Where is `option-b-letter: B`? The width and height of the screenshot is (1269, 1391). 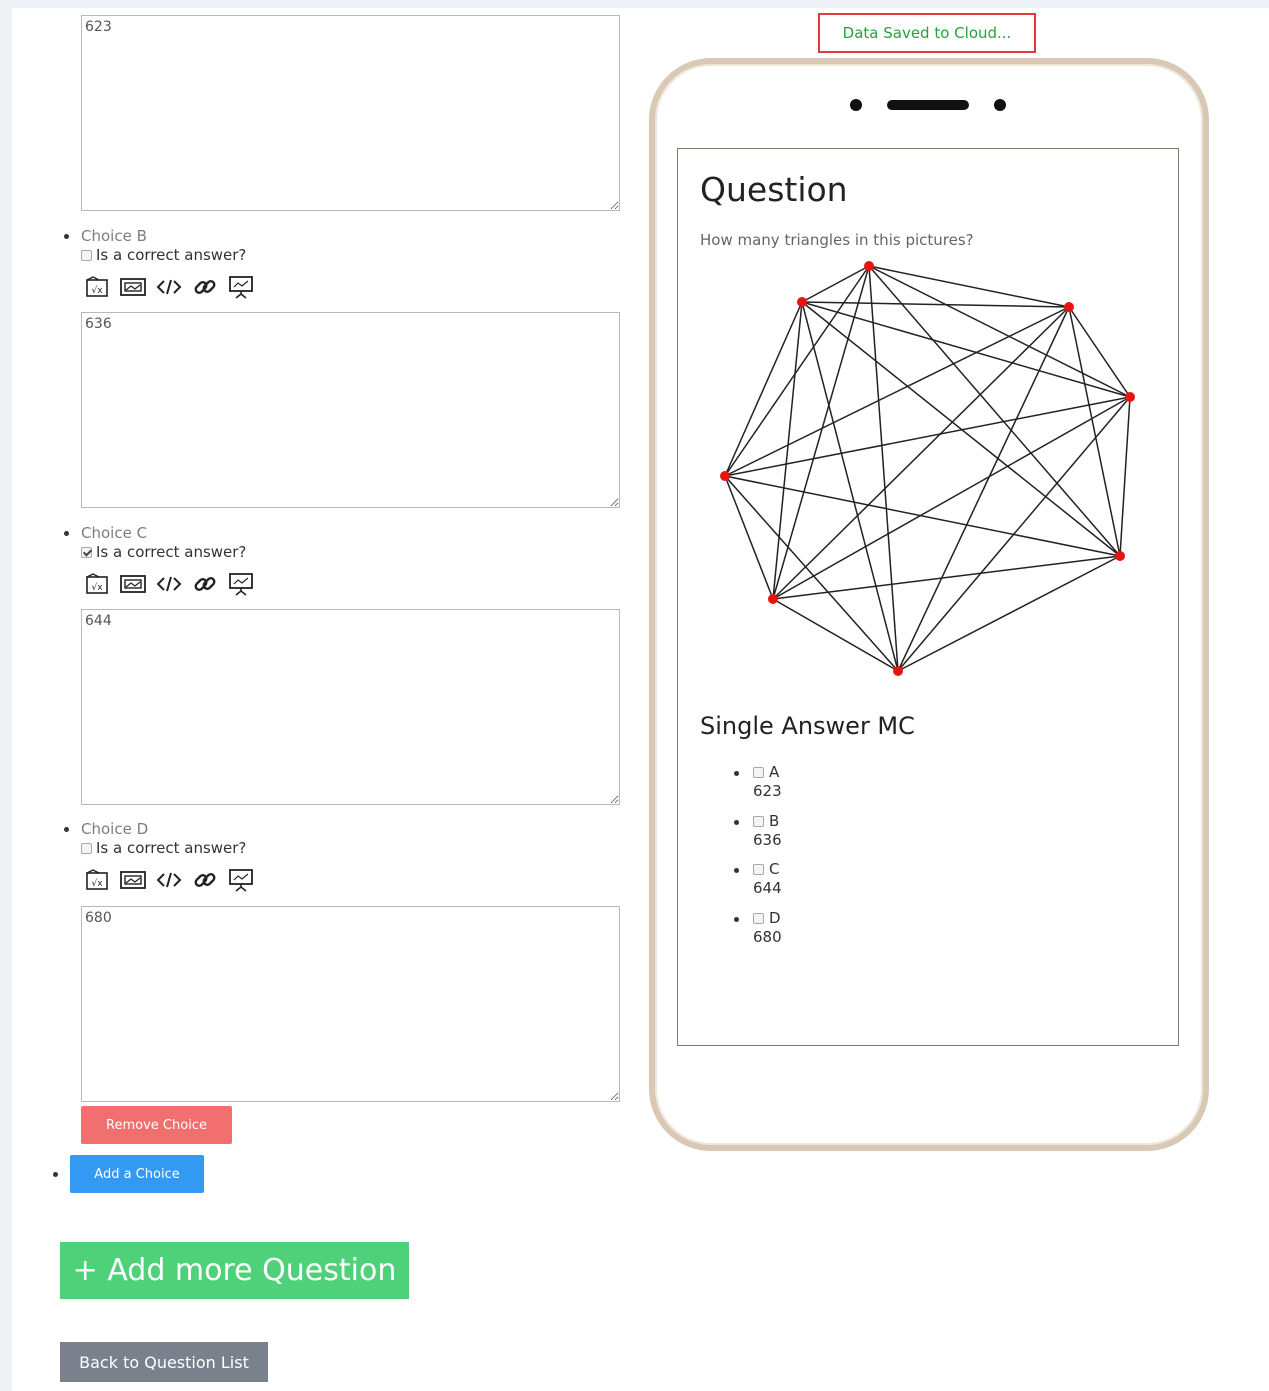 option-b-letter: B is located at coordinates (774, 821).